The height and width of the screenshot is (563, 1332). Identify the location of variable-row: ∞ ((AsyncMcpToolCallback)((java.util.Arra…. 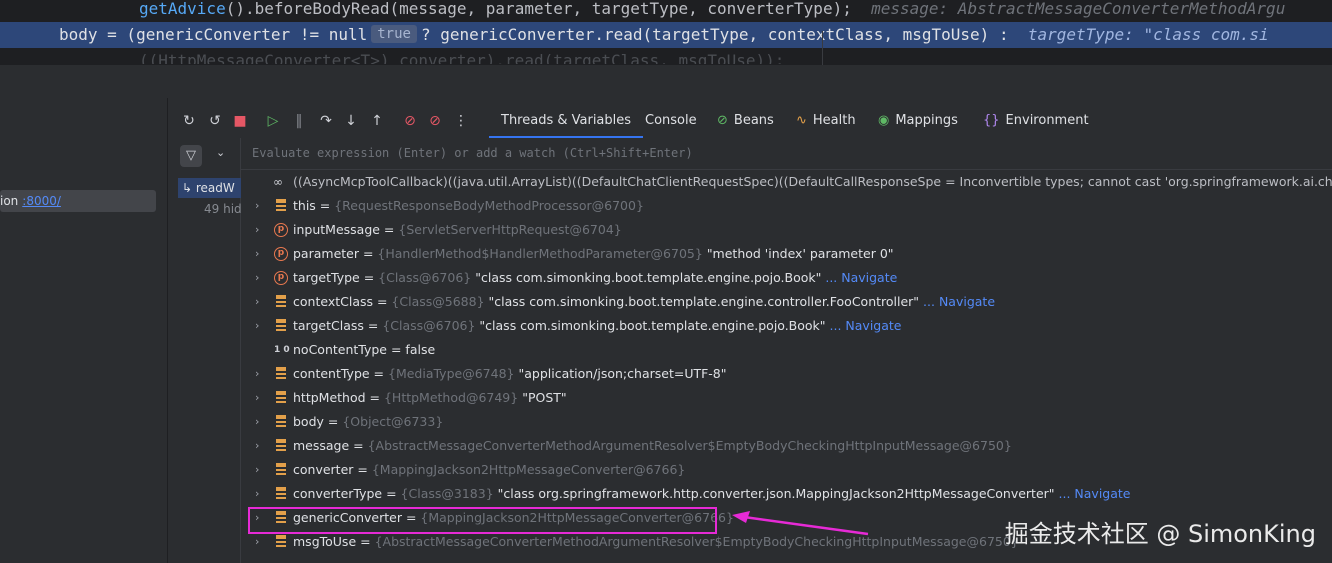
(786, 182).